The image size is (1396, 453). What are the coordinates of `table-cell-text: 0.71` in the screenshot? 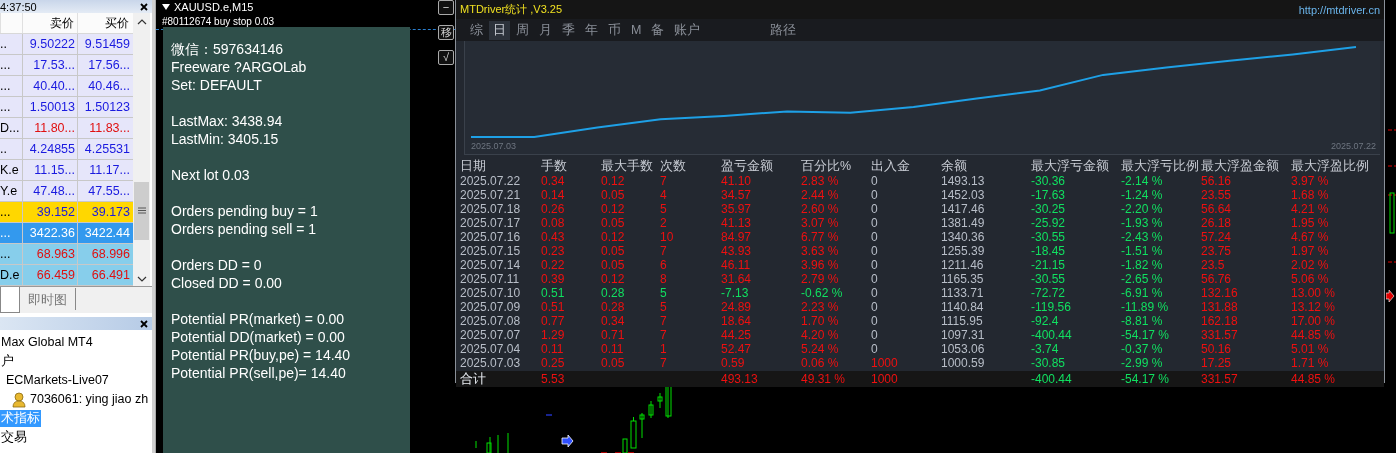 It's located at (613, 335).